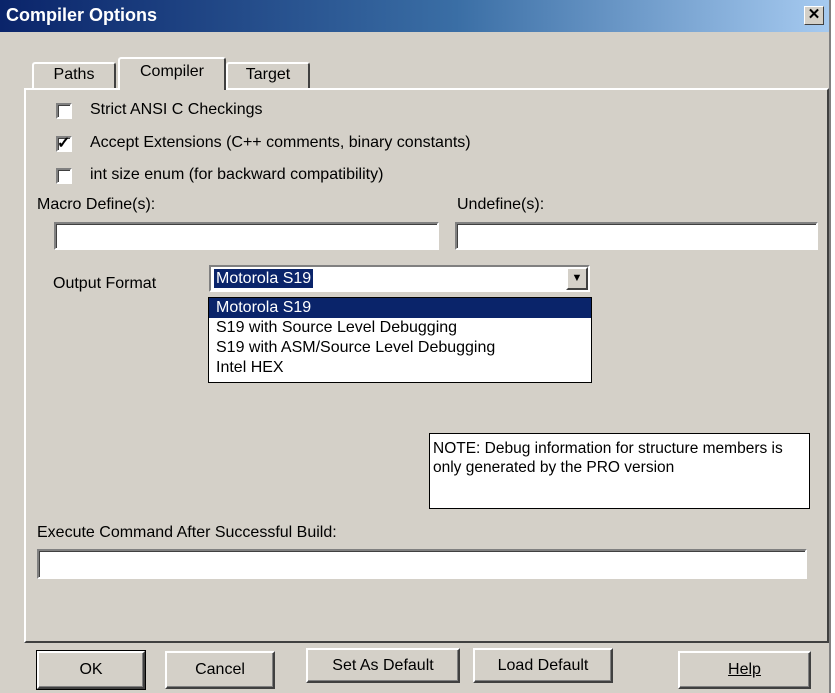  What do you see at coordinates (187, 532) in the screenshot?
I see `execute-command-label: Execute Command After Successful Build:` at bounding box center [187, 532].